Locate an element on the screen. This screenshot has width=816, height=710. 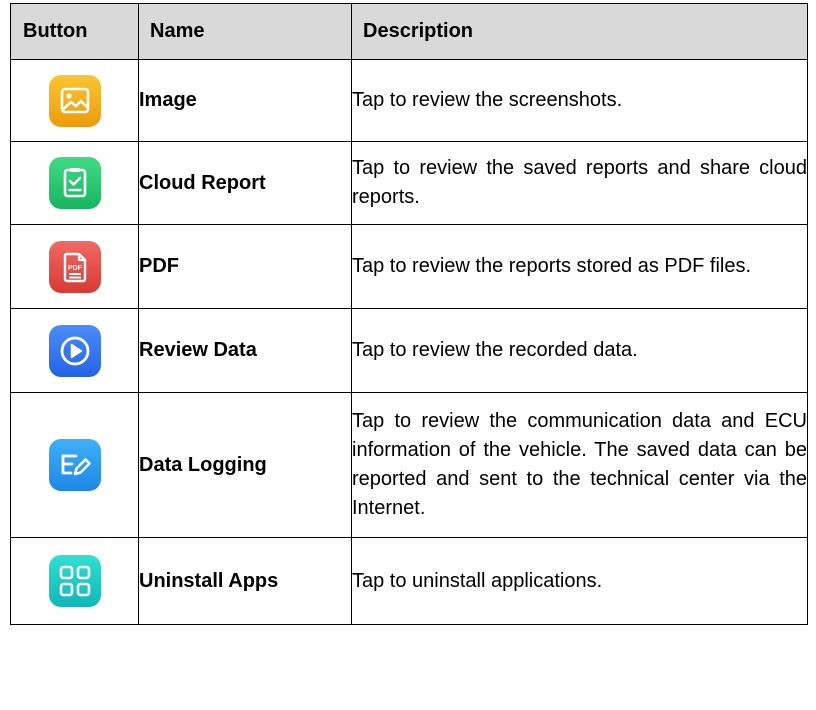
data-logging-icon is located at coordinates (74, 465).